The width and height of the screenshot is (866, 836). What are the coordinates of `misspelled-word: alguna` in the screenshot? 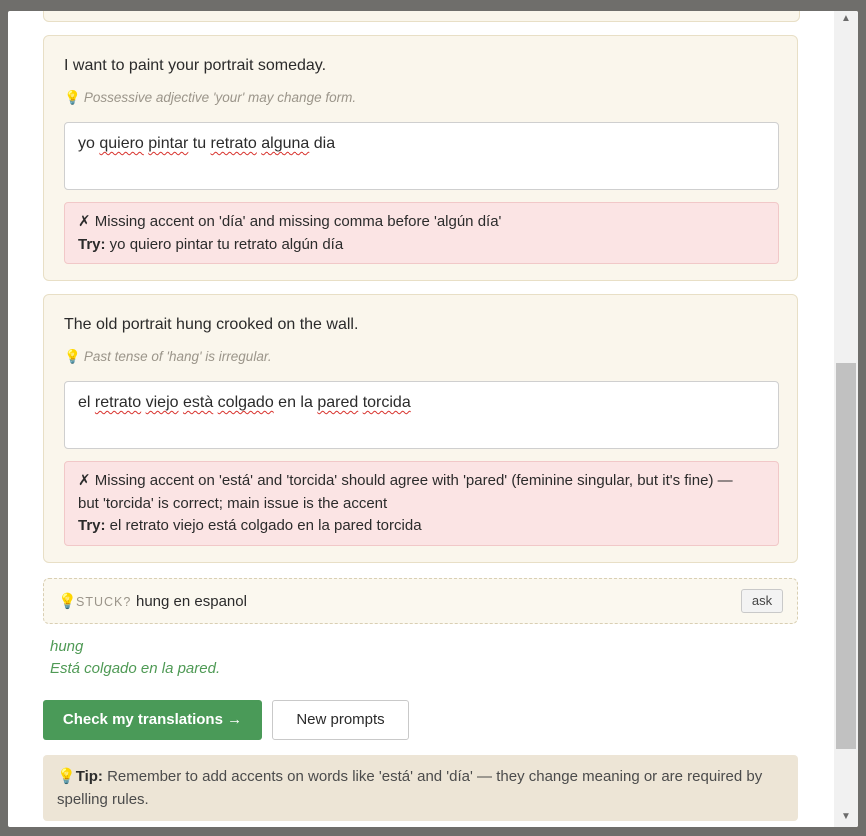 It's located at (285, 143).